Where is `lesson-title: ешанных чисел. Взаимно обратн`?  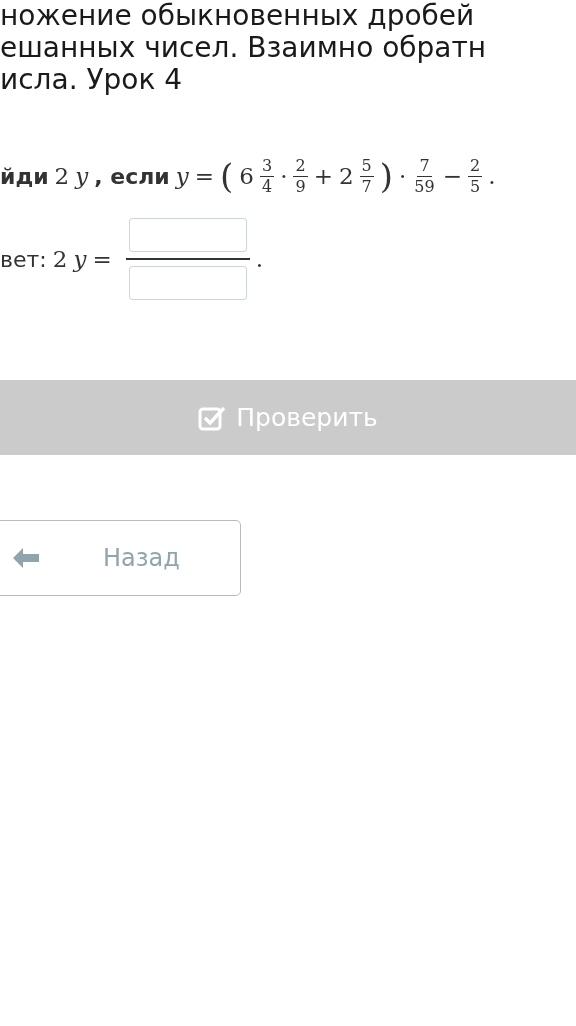 lesson-title: ешанных чисел. Взаимно обратн is located at coordinates (244, 48).